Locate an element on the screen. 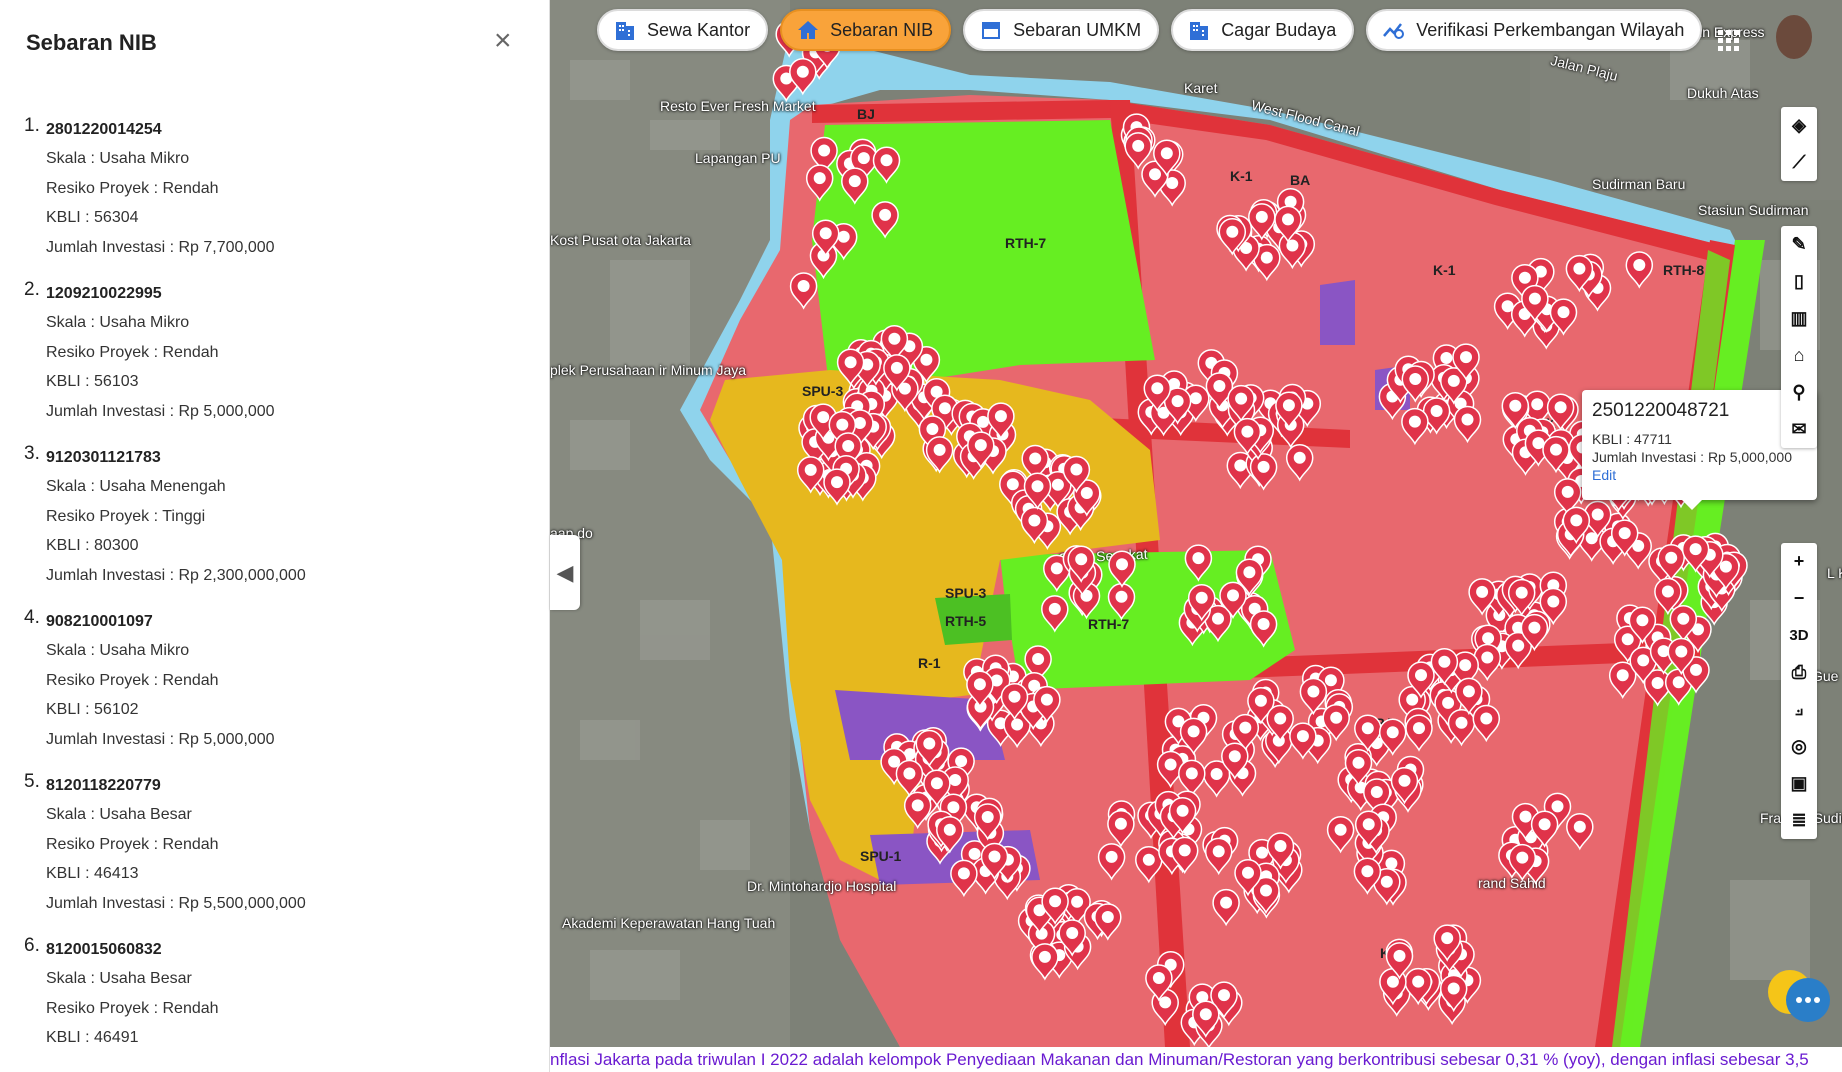 This screenshot has width=1842, height=1072. tab-sebaran-umkm: Sebaran UMKM is located at coordinates (1061, 30).